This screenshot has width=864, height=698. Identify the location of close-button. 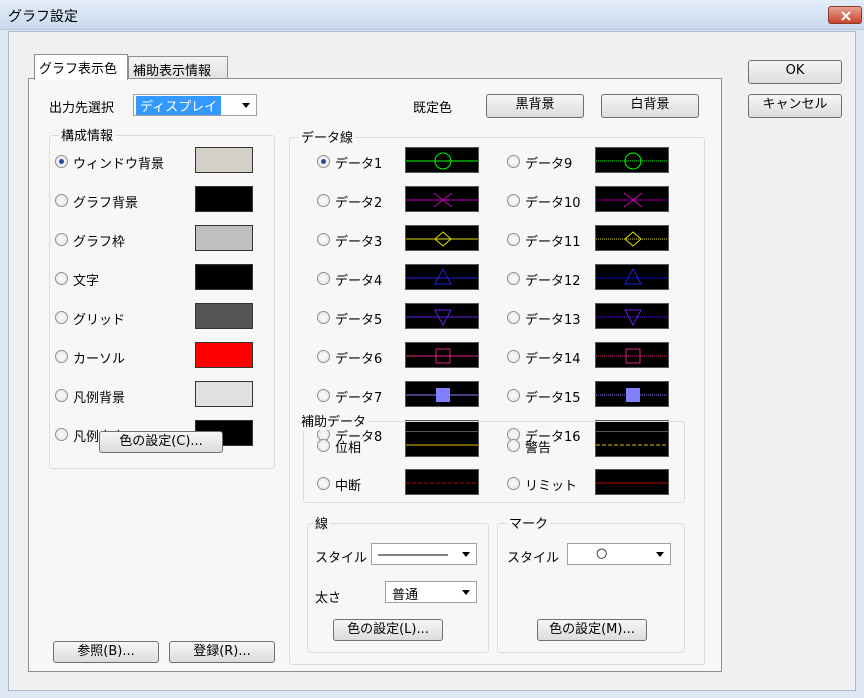
(845, 15).